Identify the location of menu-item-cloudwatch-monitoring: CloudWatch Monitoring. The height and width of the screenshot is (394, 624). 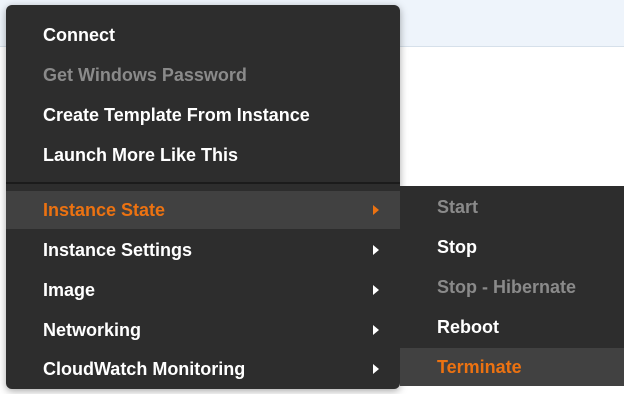
(203, 369).